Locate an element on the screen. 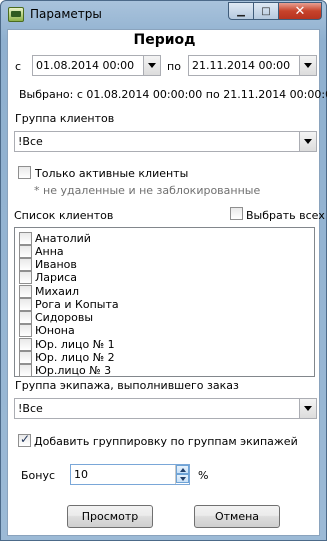 Image resolution: width=327 pixels, height=541 pixels. client-list-label: Список клиентов is located at coordinates (64, 215).